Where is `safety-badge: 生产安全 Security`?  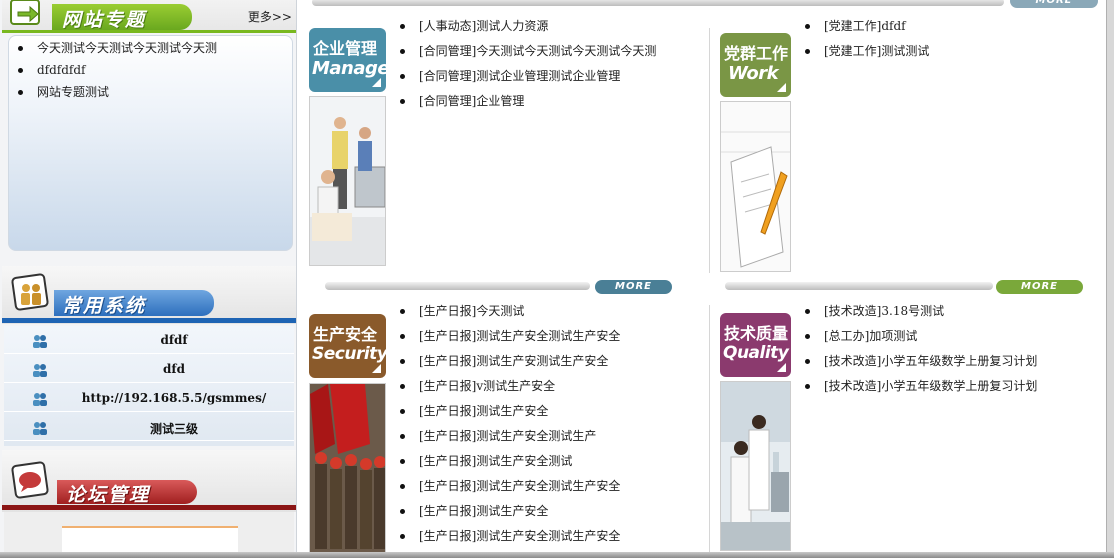 safety-badge: 生产安全 Security is located at coordinates (347, 346).